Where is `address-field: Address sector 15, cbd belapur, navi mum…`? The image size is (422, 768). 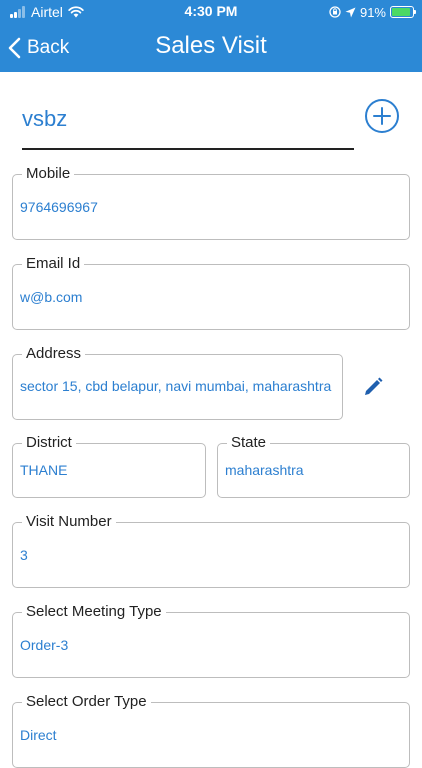
address-field: Address sector 15, cbd belapur, navi mum… is located at coordinates (177, 382).